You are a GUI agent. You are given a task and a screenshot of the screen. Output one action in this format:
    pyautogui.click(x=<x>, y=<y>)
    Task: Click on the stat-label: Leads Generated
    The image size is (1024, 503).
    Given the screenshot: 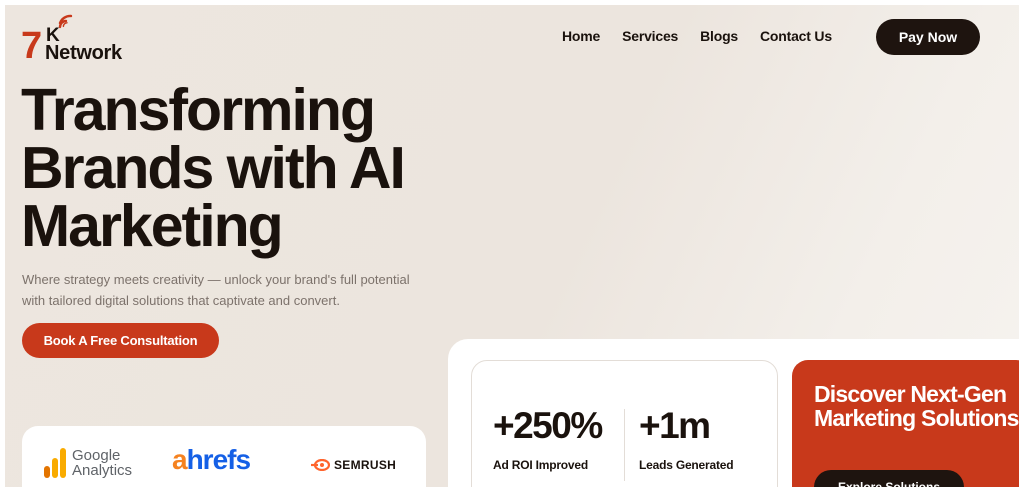 What is the action you would take?
    pyautogui.click(x=686, y=465)
    